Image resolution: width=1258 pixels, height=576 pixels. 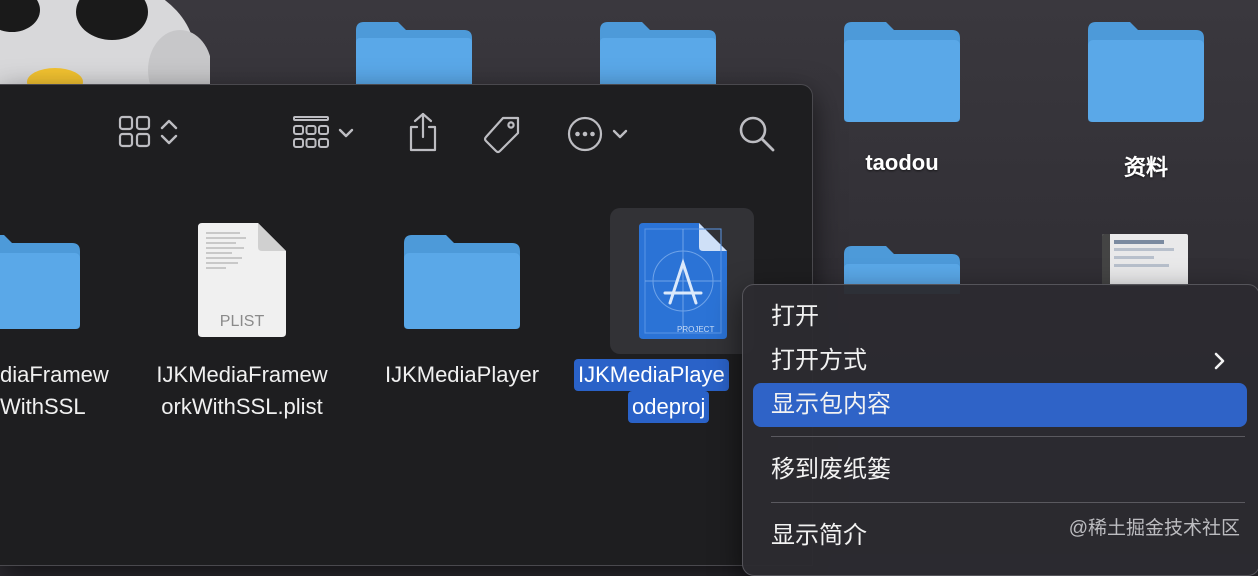 What do you see at coordinates (795, 316) in the screenshot?
I see `menu-item-label: 打开` at bounding box center [795, 316].